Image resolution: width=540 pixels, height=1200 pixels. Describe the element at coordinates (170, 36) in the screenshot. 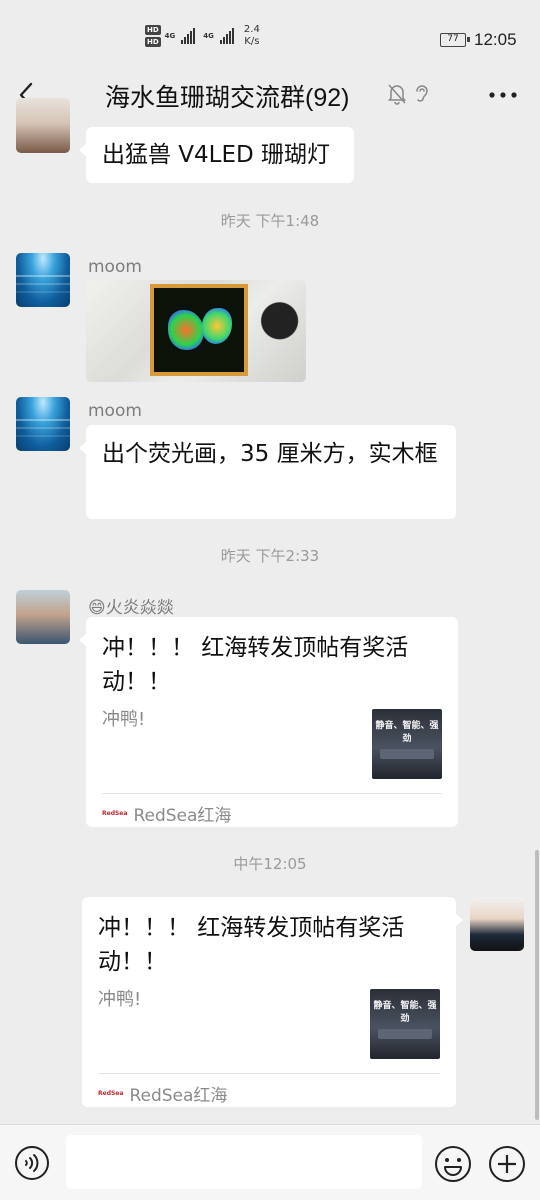

I see `signal-1-label: 4G` at that location.